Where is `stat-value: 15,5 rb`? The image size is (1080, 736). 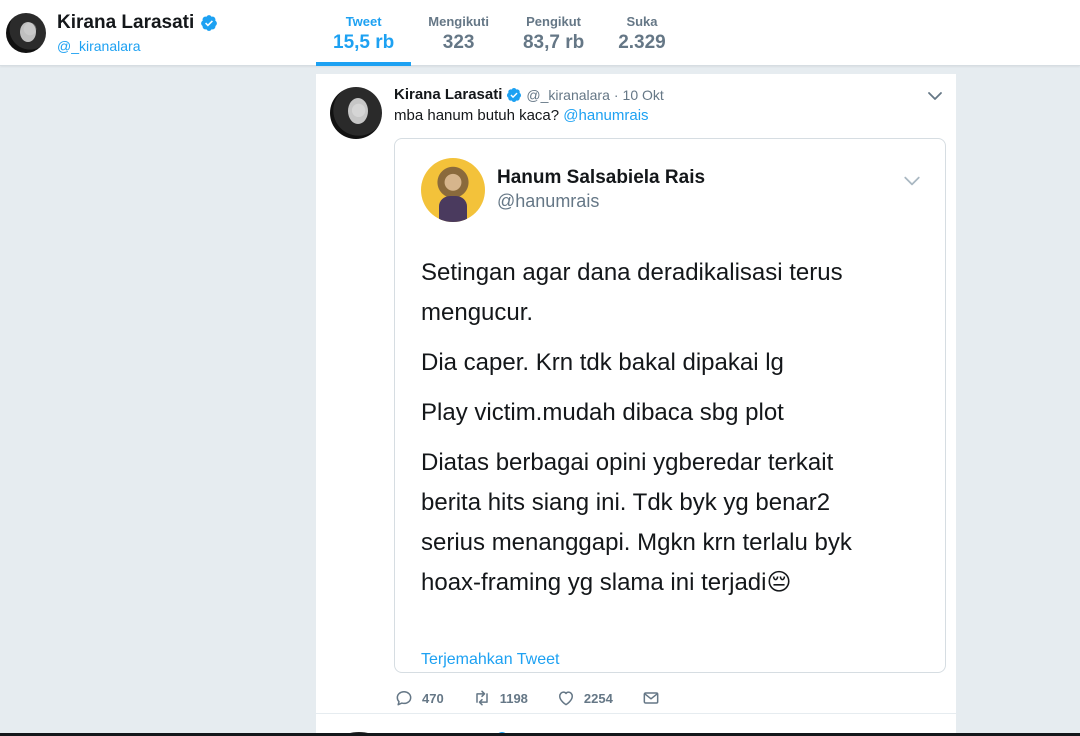 stat-value: 15,5 rb is located at coordinates (364, 42).